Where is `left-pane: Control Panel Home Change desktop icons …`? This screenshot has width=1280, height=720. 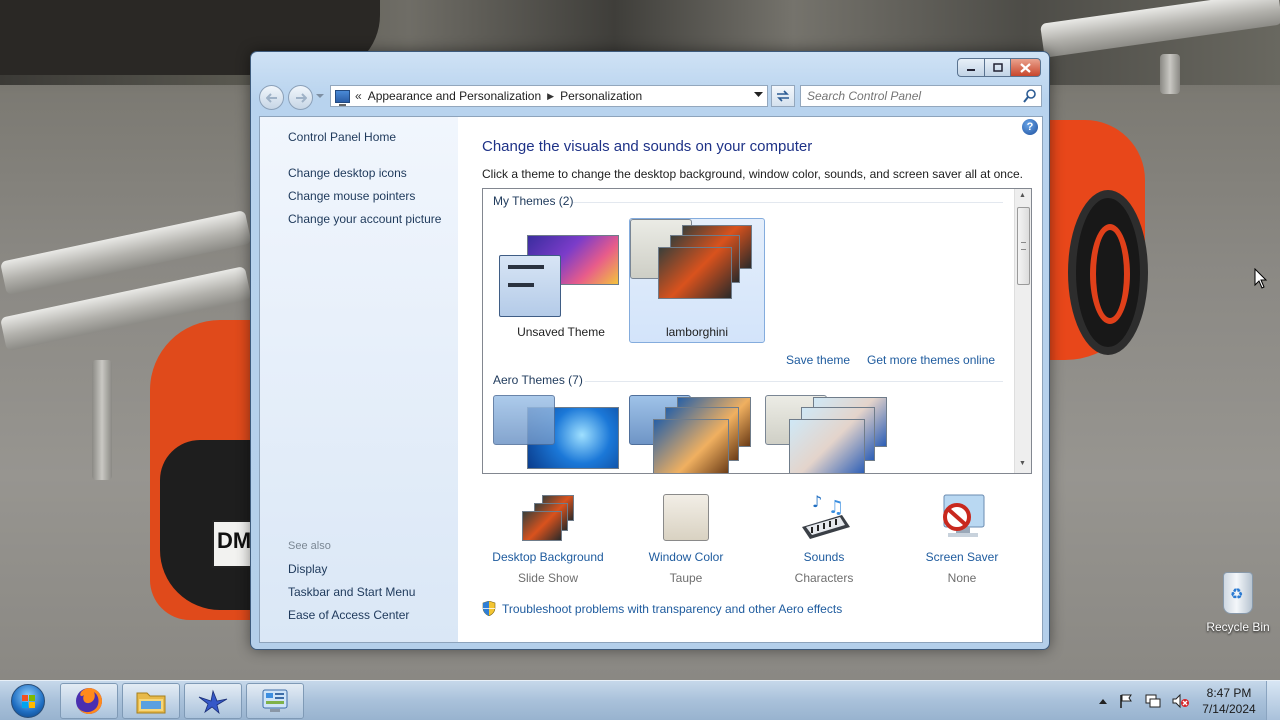 left-pane: Control Panel Home Change desktop icons … is located at coordinates (359, 379).